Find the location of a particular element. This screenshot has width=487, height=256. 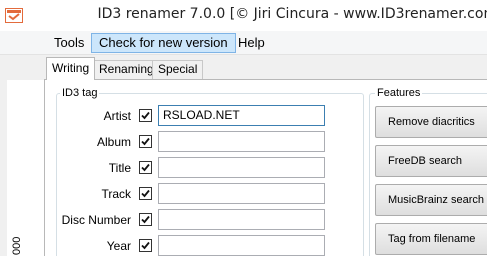

album-label: Album is located at coordinates (113, 142).